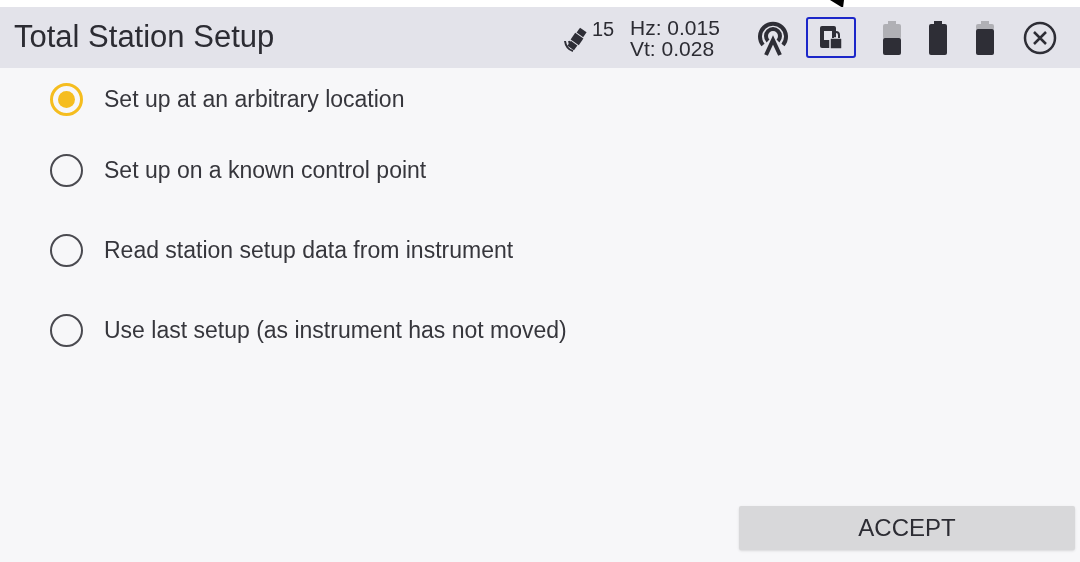  What do you see at coordinates (1040, 37) in the screenshot?
I see `close-icon` at bounding box center [1040, 37].